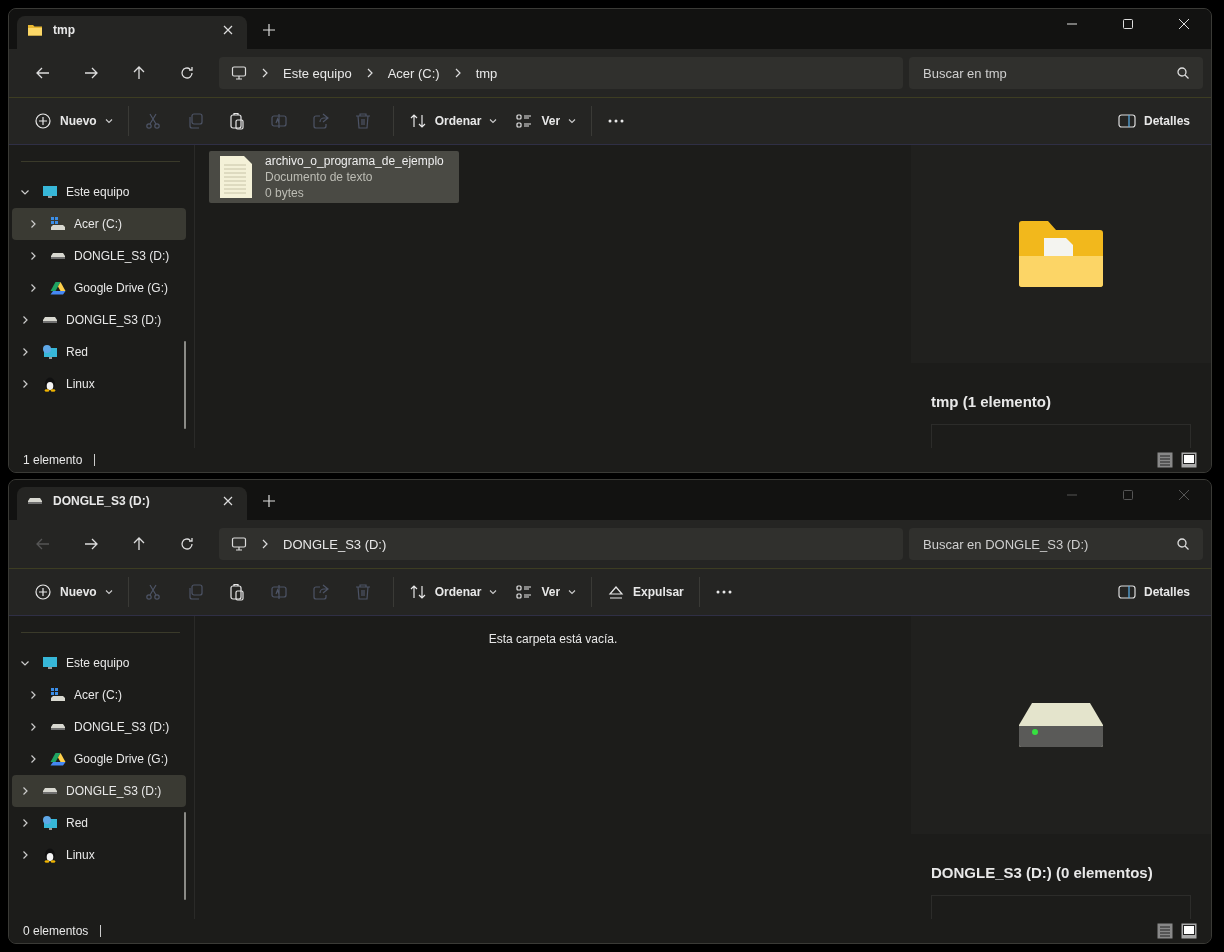  Describe the element at coordinates (185, 385) in the screenshot. I see `scrollbar` at that location.